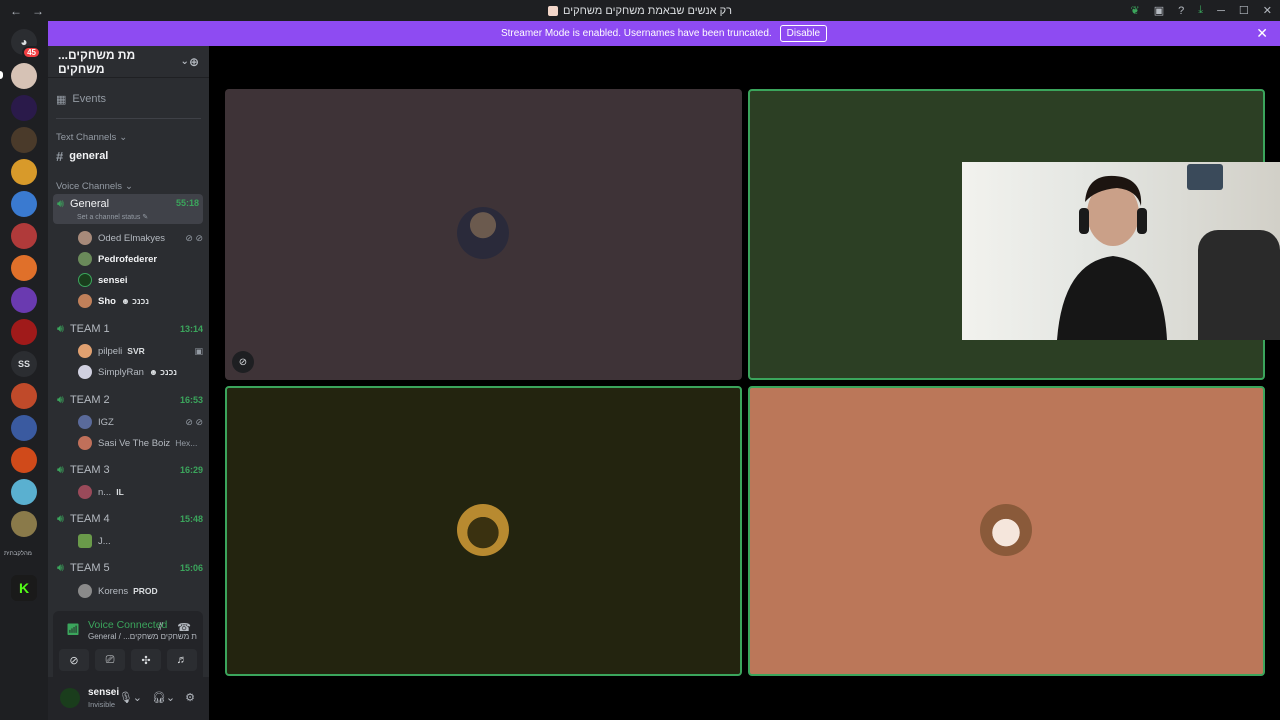 Image resolution: width=1280 pixels, height=720 pixels. I want to click on forward-arrow-icon: →, so click(38, 11).